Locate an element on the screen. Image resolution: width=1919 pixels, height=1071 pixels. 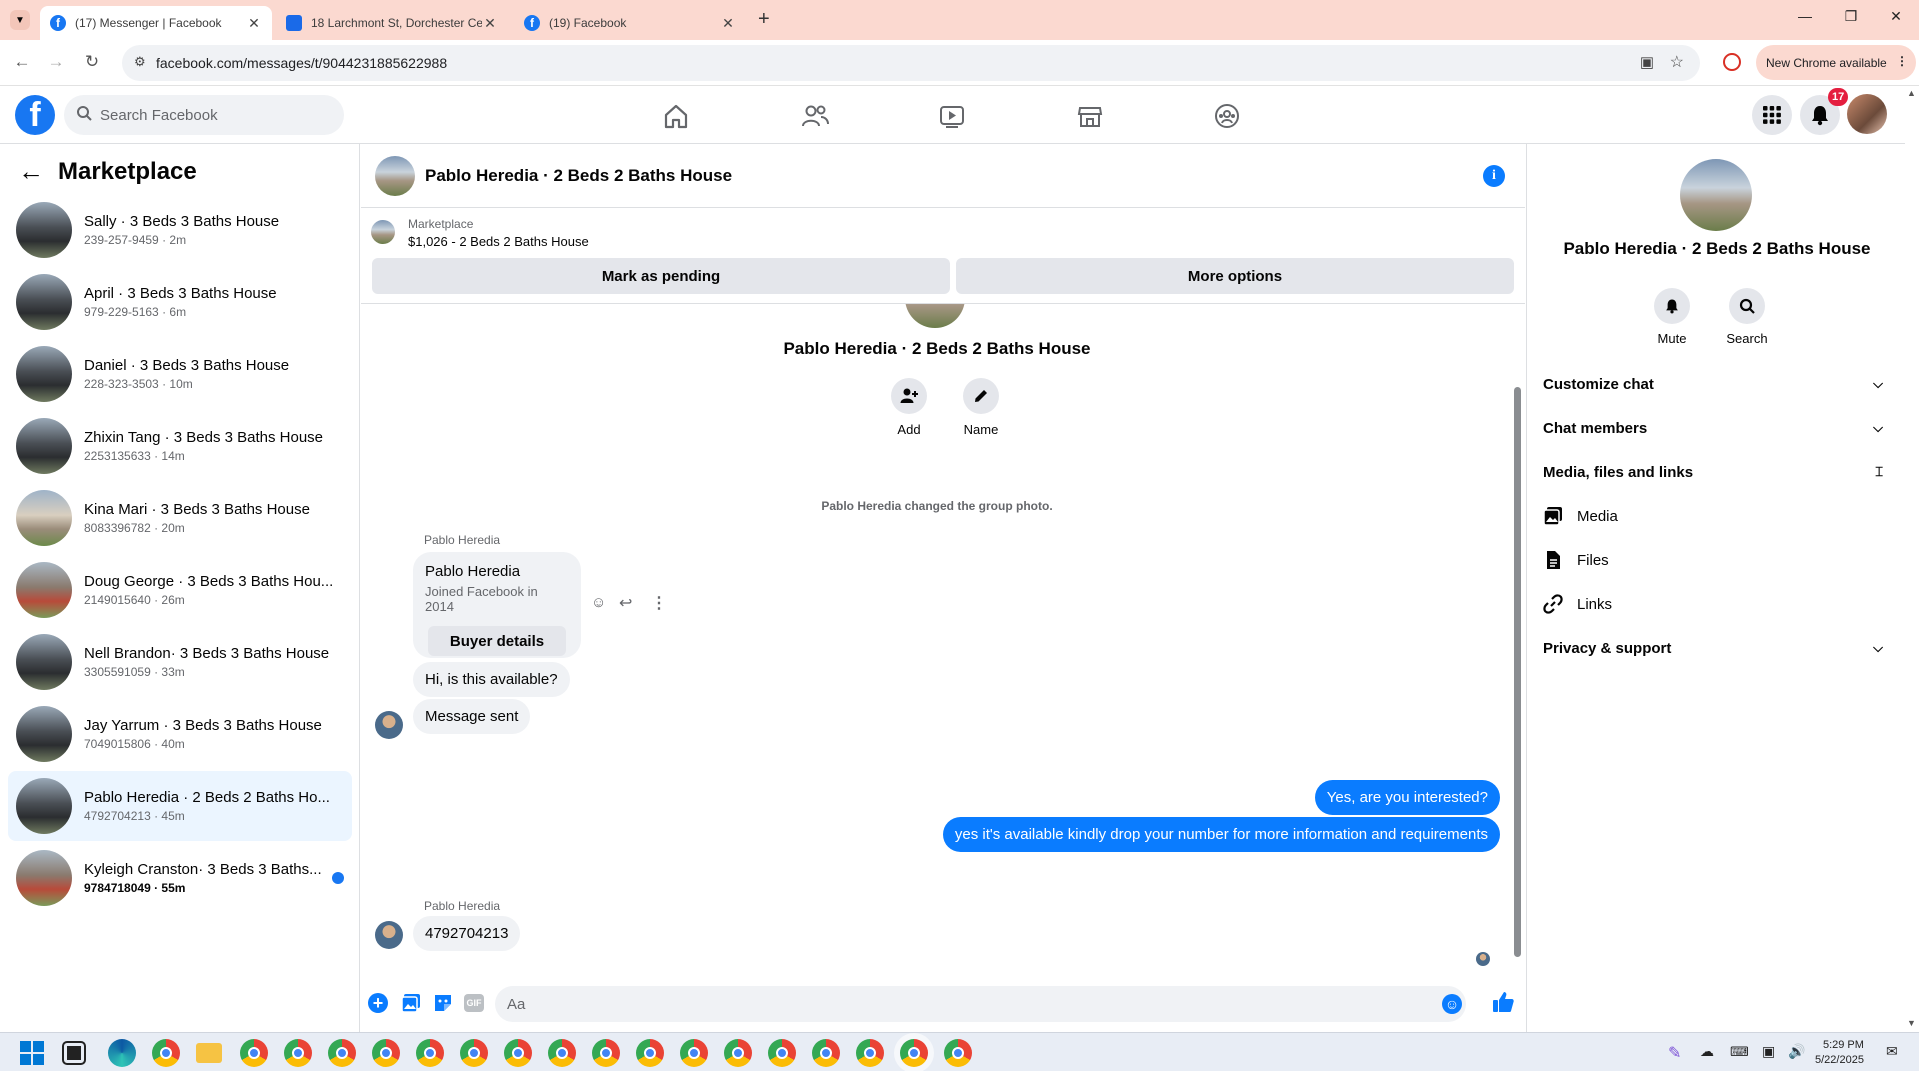
more-menu-icon: ⋮ is located at coordinates (1902, 61).